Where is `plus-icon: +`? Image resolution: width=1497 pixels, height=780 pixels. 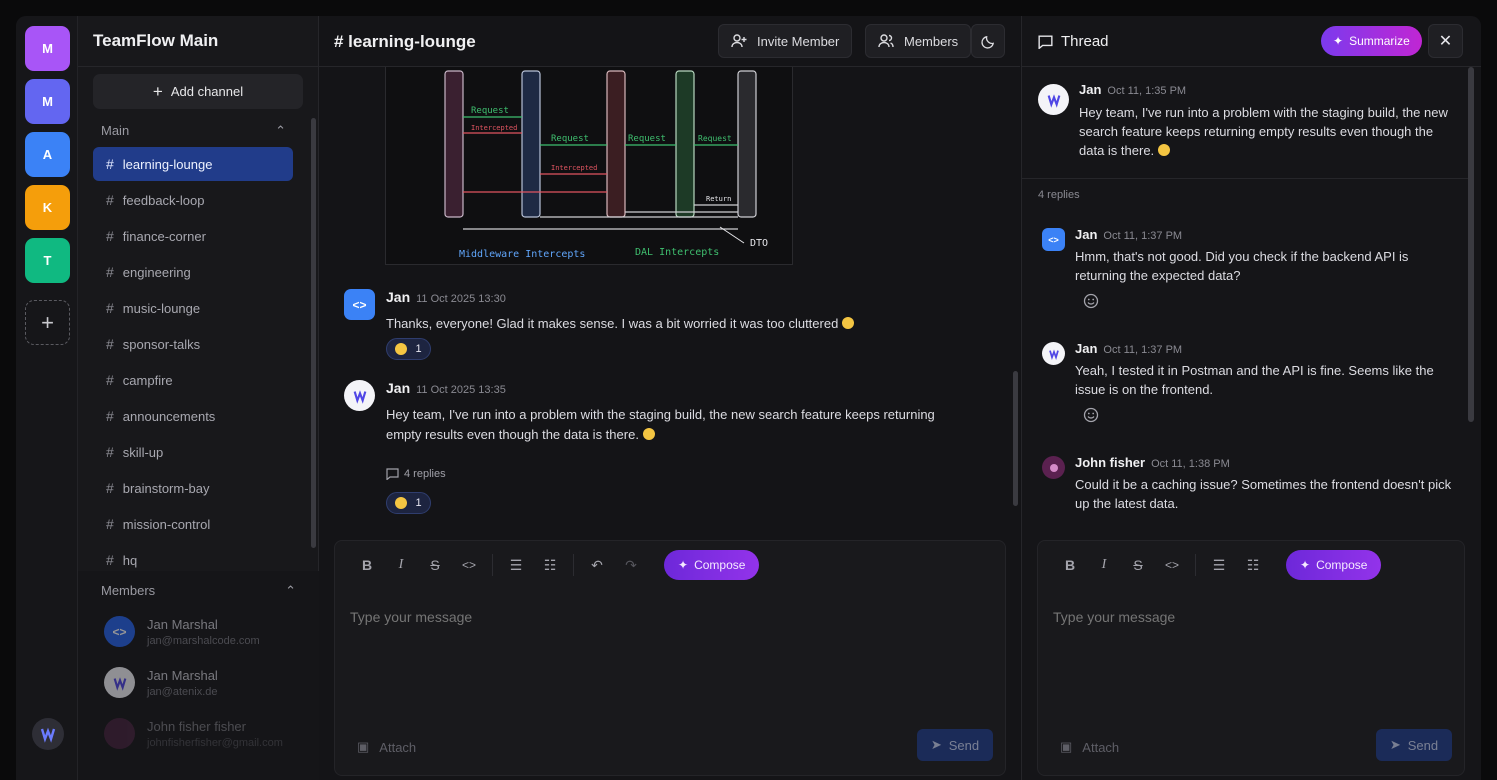
plus-icon: + is located at coordinates (157, 91).